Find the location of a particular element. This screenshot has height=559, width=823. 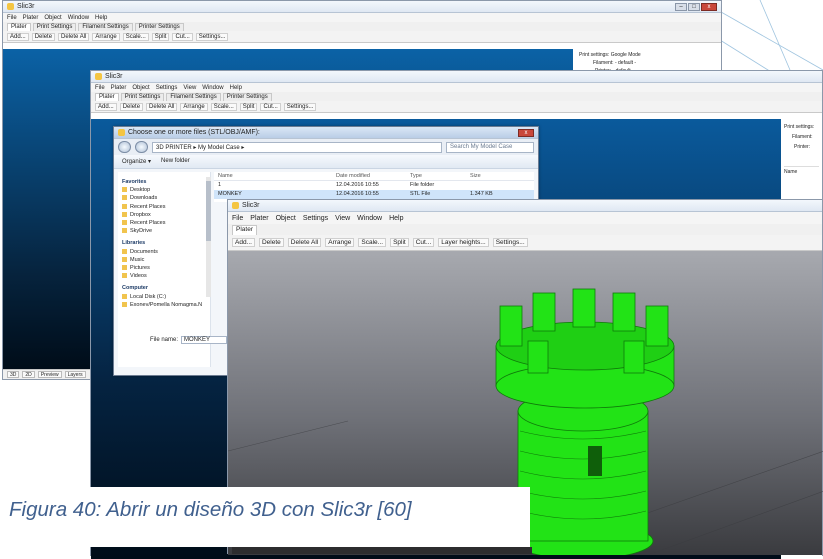

computer-group: Computer is located at coordinates (164, 288).